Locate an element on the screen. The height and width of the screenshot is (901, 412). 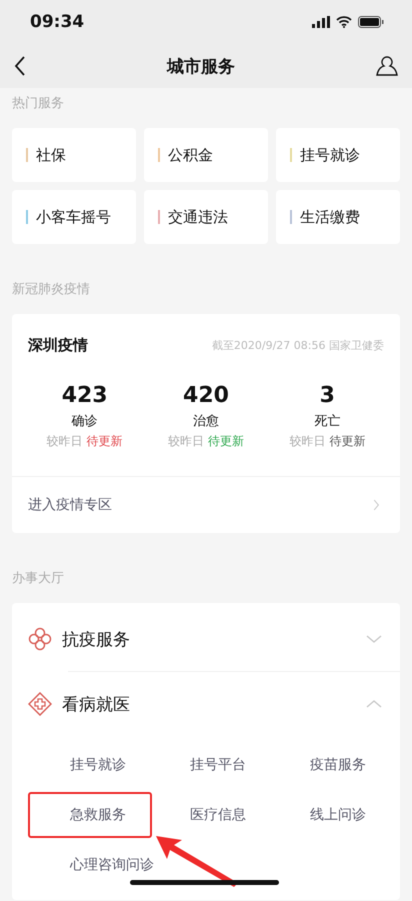
service-link: 挂号平台 is located at coordinates (218, 765).